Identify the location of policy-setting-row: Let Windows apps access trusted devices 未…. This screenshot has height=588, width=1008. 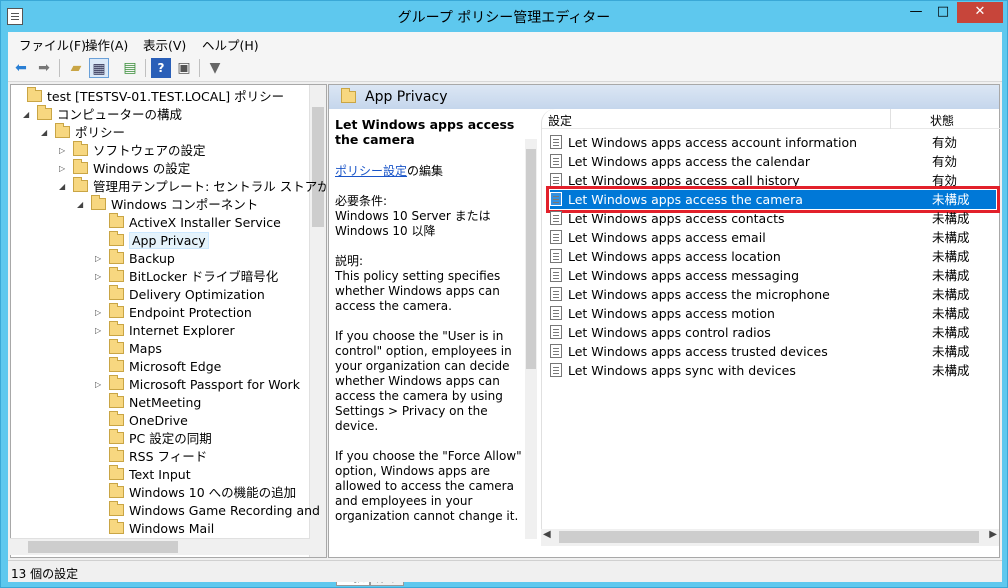
(773, 351).